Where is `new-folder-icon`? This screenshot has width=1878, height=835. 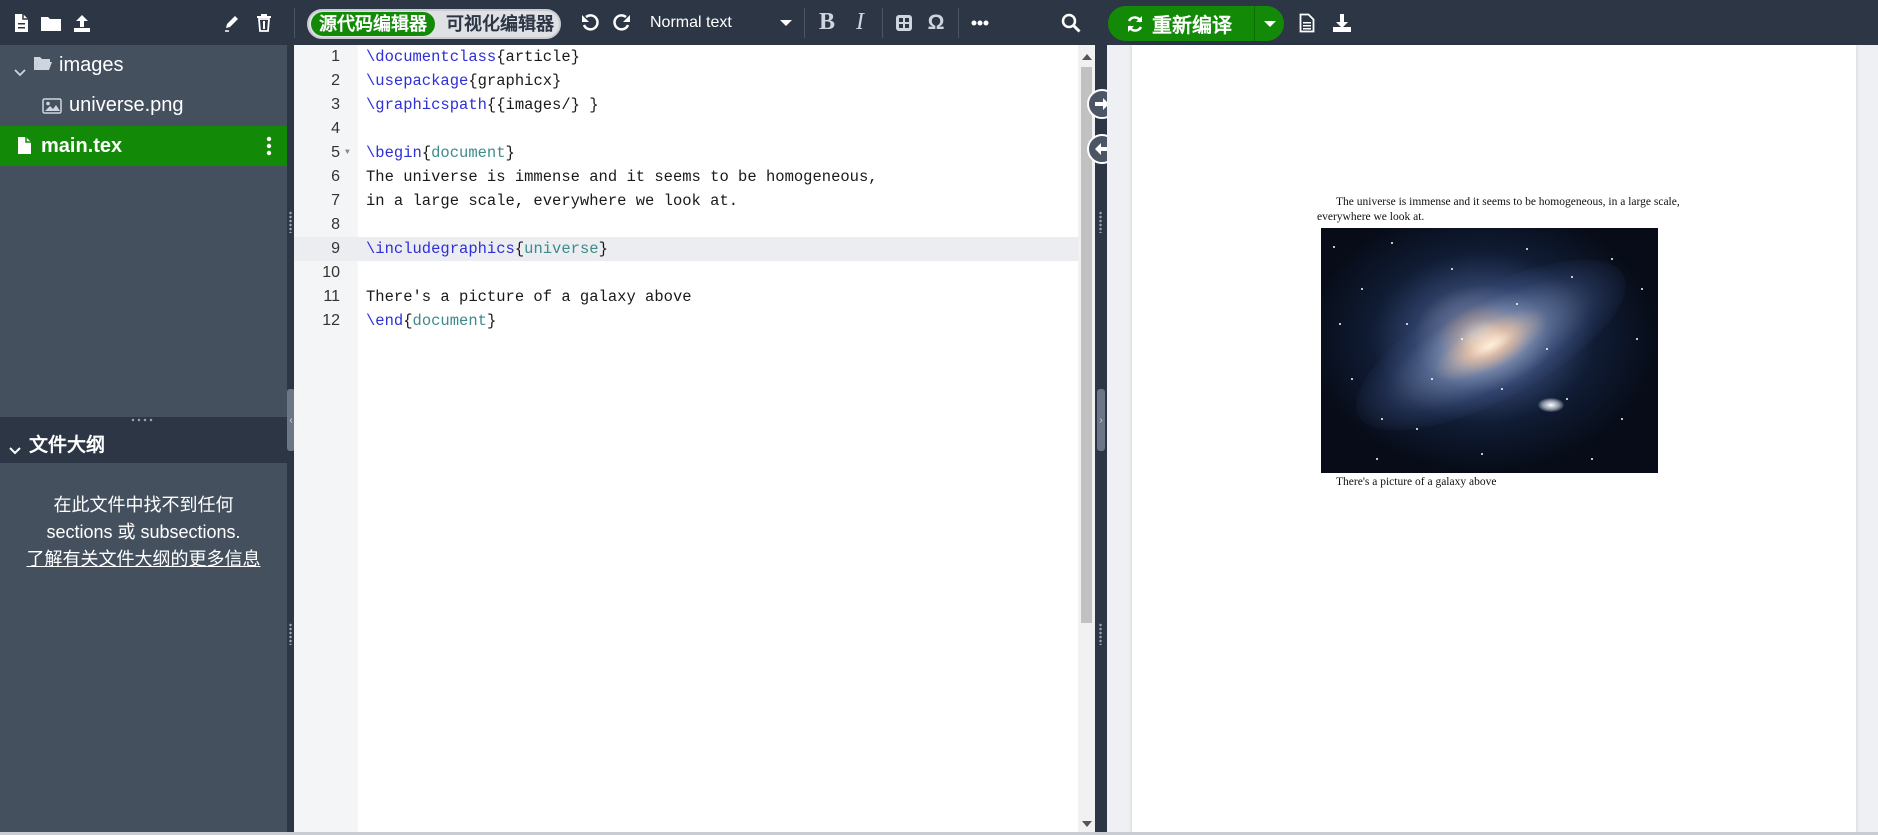
new-folder-icon is located at coordinates (51, 22).